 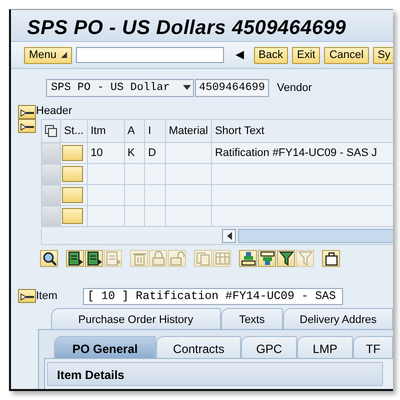 I want to click on expand-toggle-icon, so click(x=27, y=112).